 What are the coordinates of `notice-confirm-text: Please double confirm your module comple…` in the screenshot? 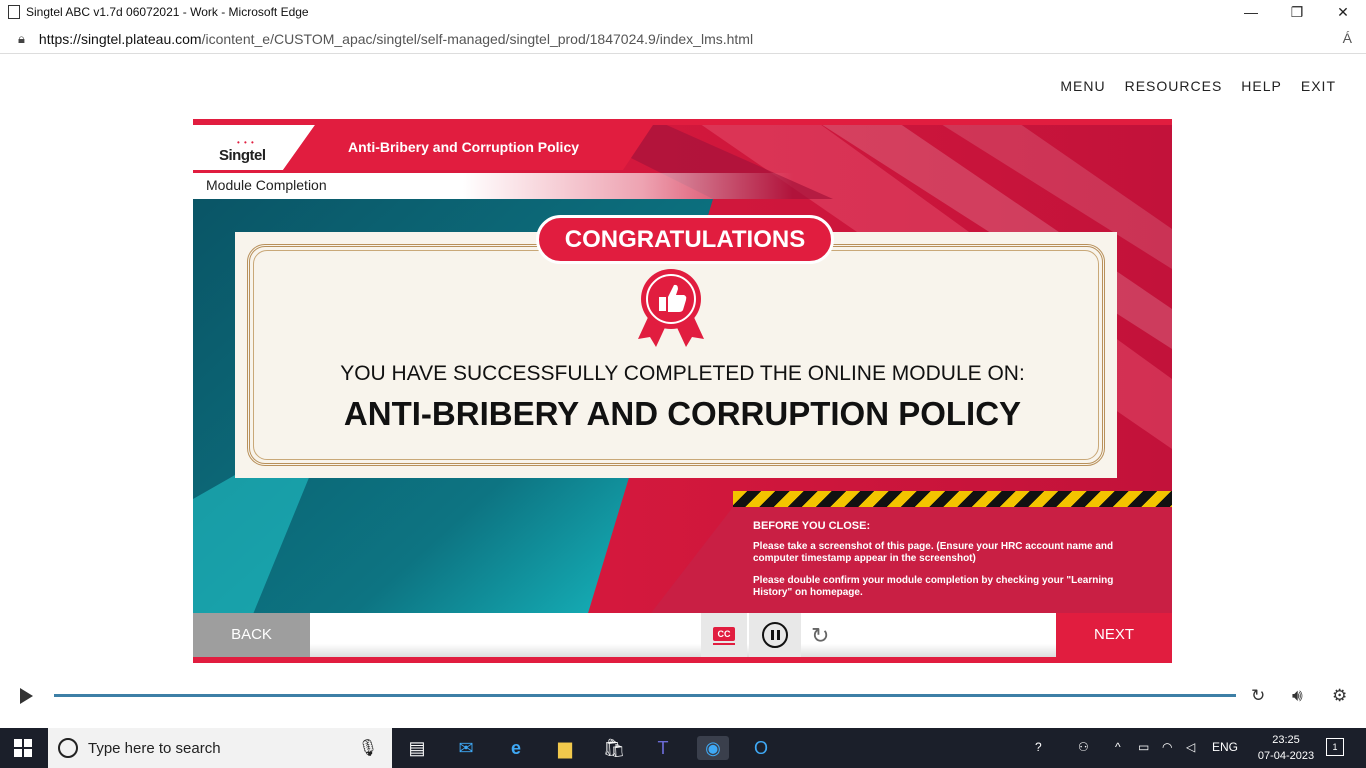 It's located at (933, 586).